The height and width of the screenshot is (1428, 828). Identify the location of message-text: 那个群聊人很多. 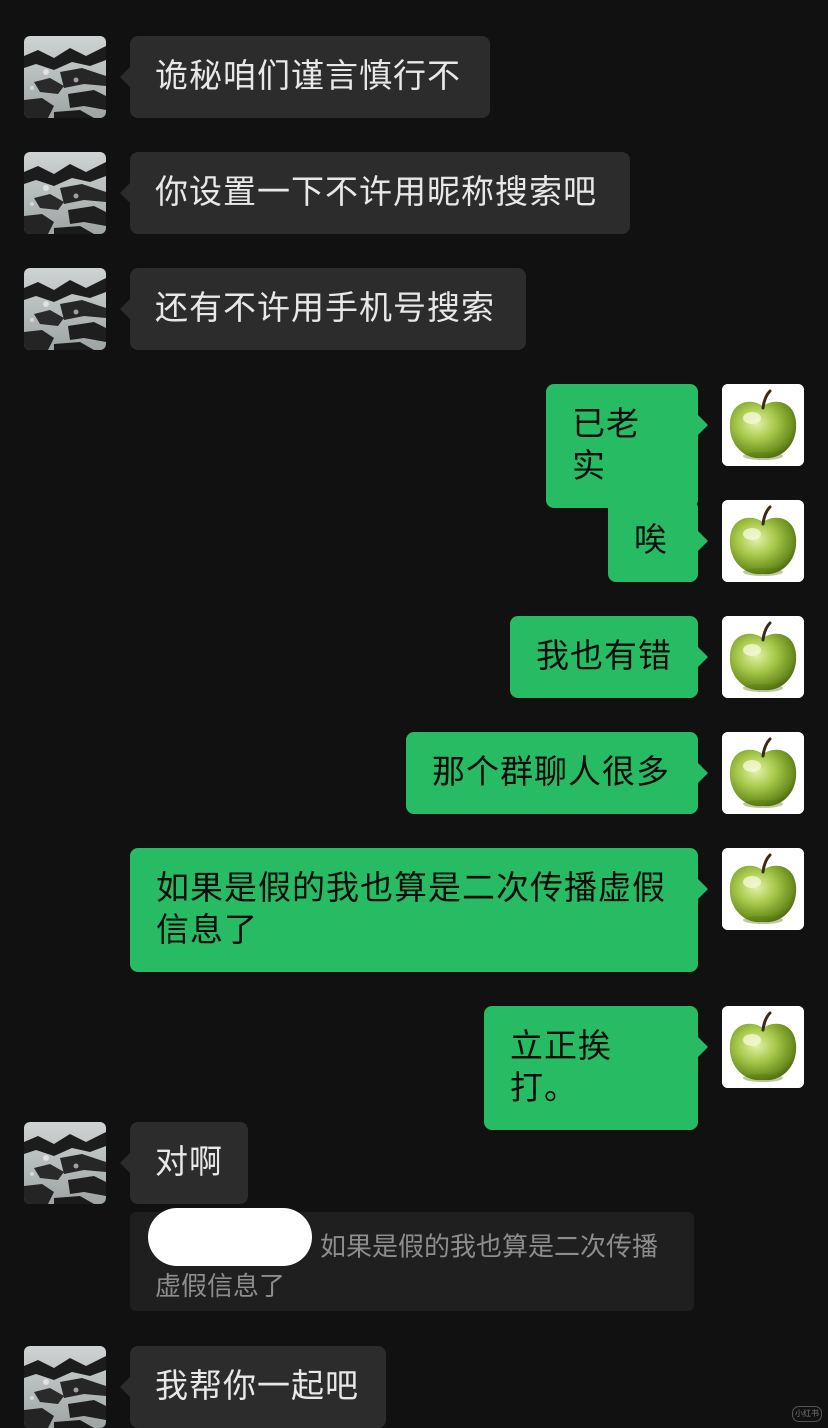
(551, 771).